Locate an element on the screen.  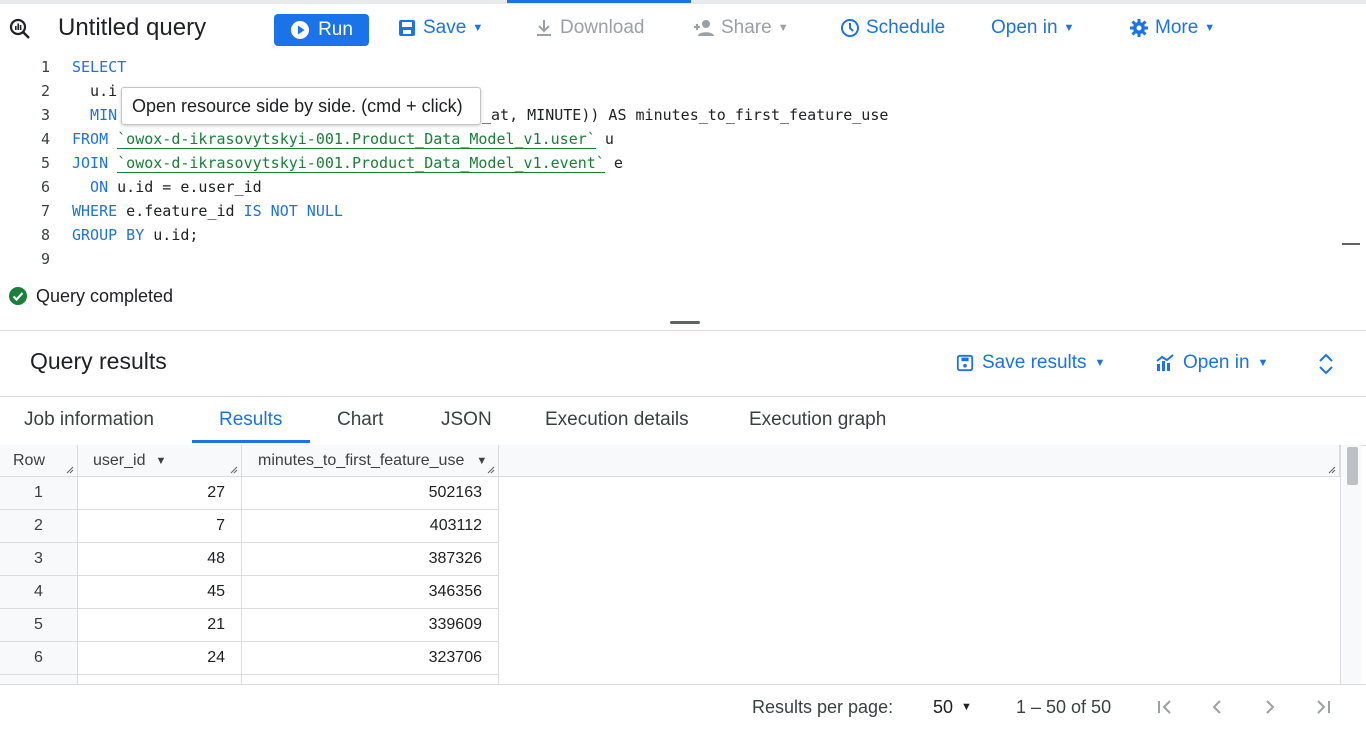
active-tab-underline is located at coordinates (251, 441).